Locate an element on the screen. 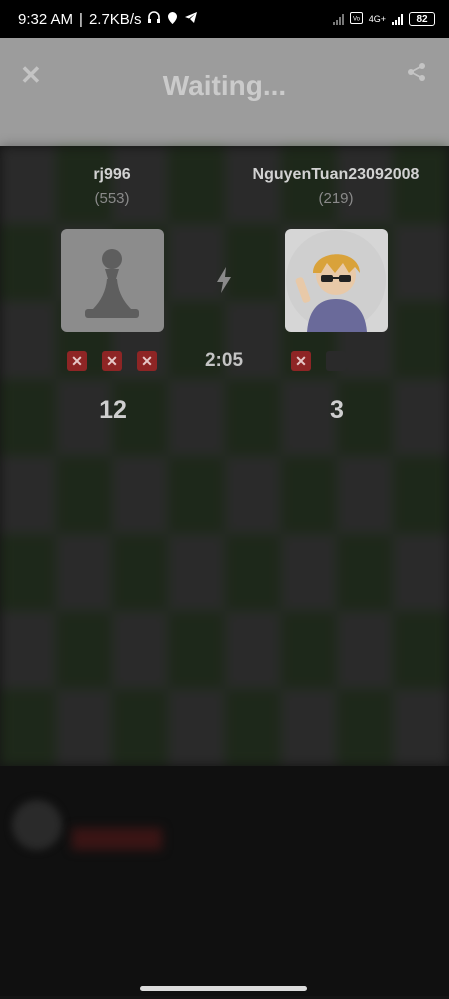 The height and width of the screenshot is (999, 449). signal-sim1-icon is located at coordinates (338, 19).